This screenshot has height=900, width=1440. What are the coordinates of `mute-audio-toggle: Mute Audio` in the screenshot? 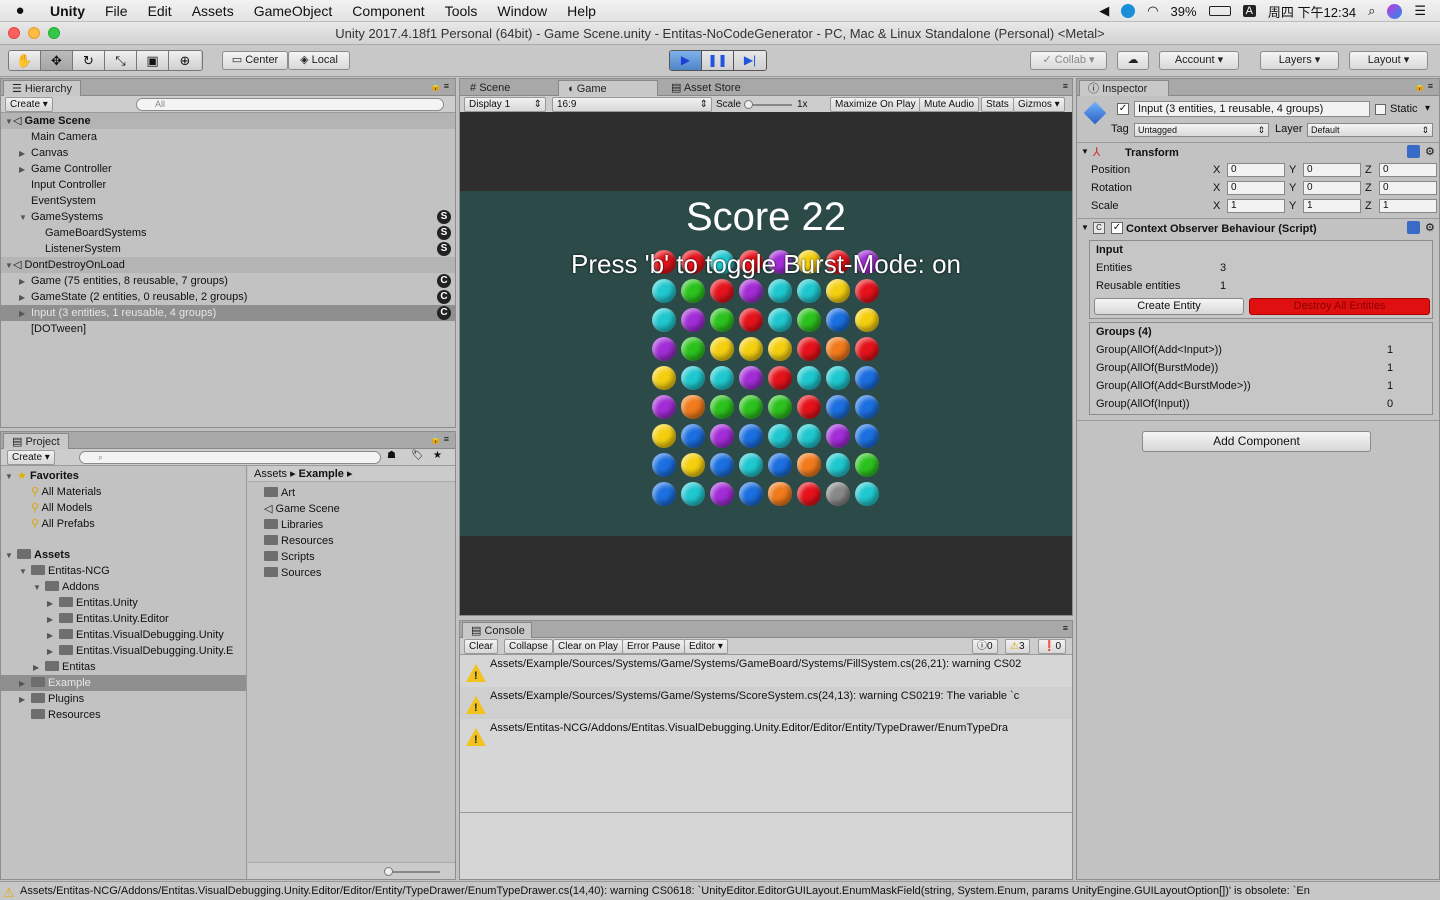 It's located at (949, 104).